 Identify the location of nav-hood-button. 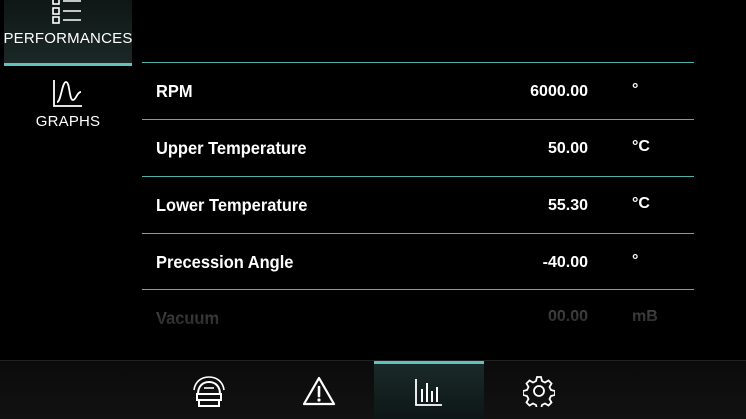
(209, 390).